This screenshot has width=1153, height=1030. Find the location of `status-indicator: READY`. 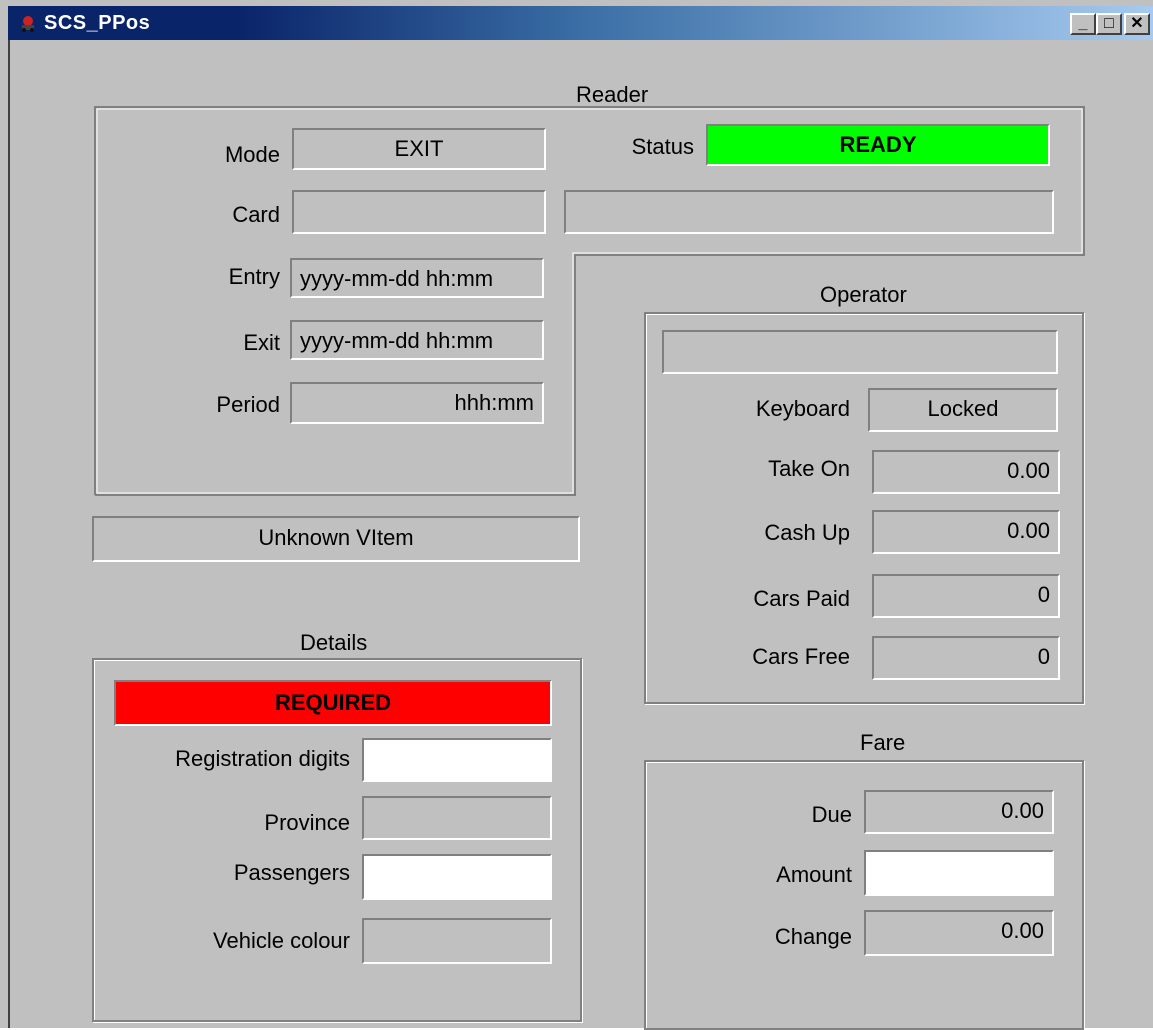

status-indicator: READY is located at coordinates (878, 145).